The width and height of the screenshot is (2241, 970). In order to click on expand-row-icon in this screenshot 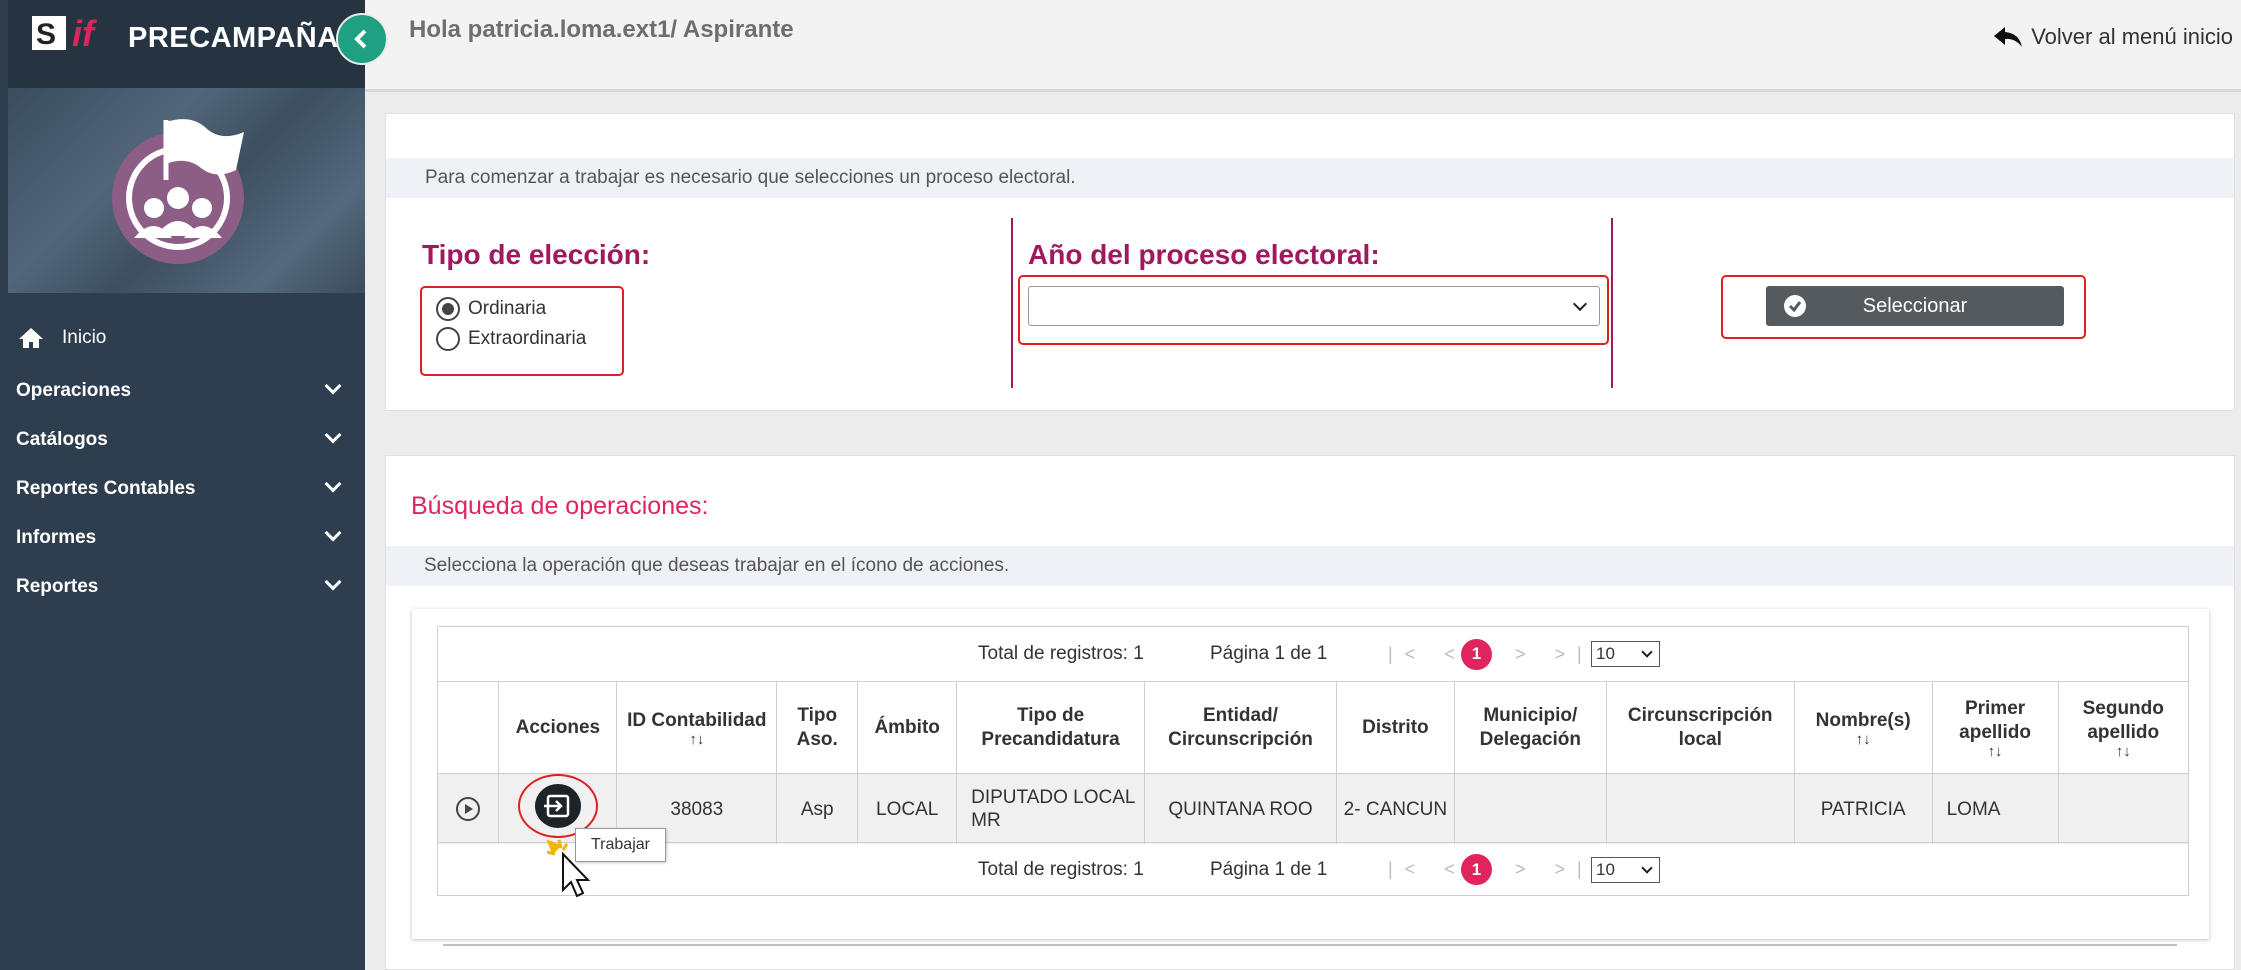, I will do `click(468, 809)`.